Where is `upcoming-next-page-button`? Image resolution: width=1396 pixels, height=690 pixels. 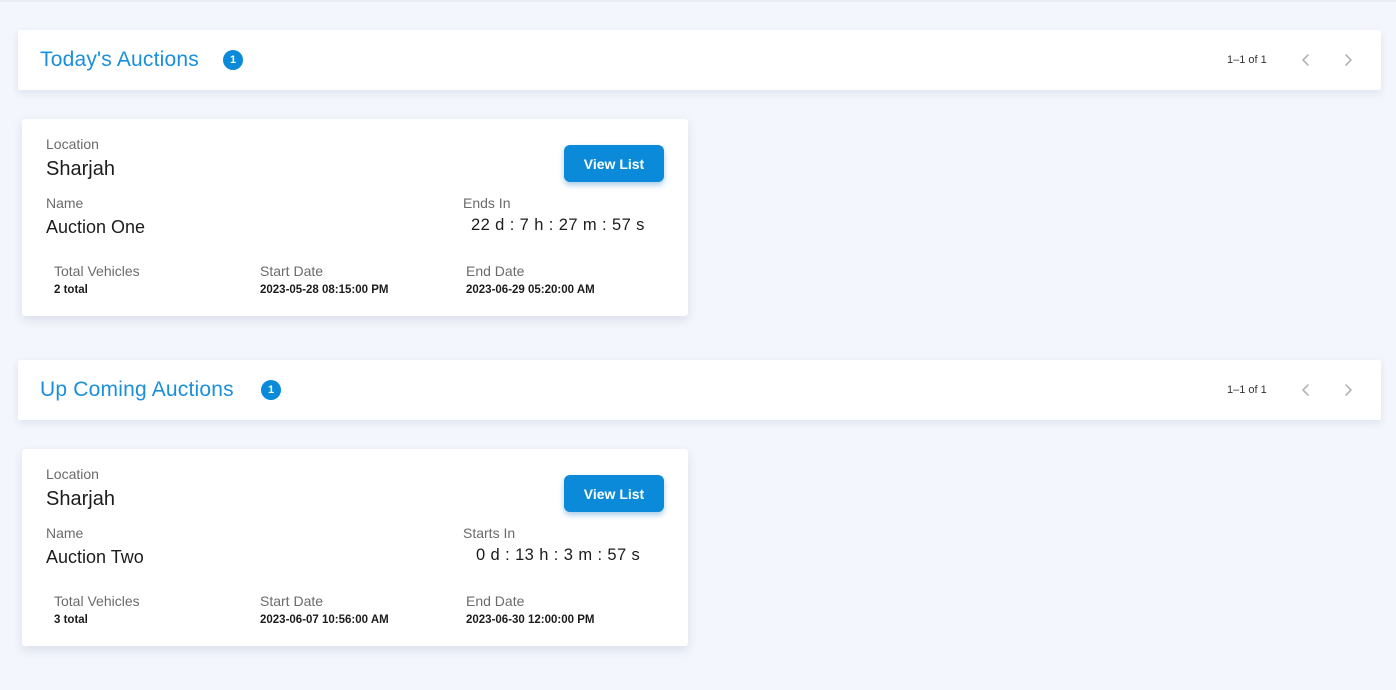 upcoming-next-page-button is located at coordinates (1348, 390).